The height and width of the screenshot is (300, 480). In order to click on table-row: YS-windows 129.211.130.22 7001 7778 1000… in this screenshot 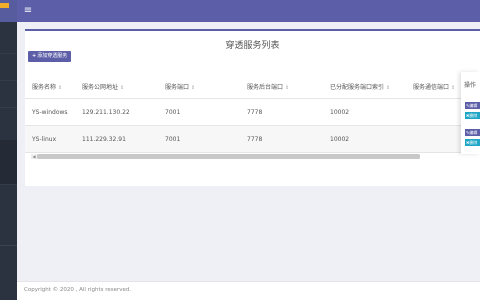, I will do `click(252, 112)`.